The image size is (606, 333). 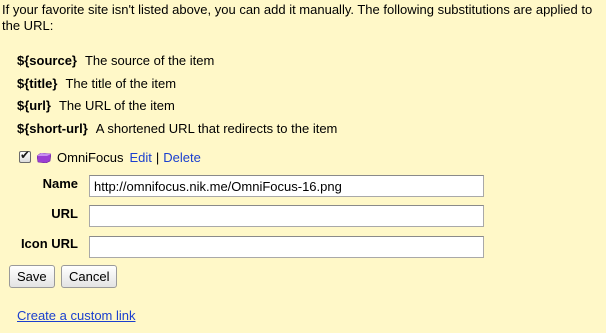 I want to click on substitution-source: ${source} The source of the item, so click(x=177, y=61).